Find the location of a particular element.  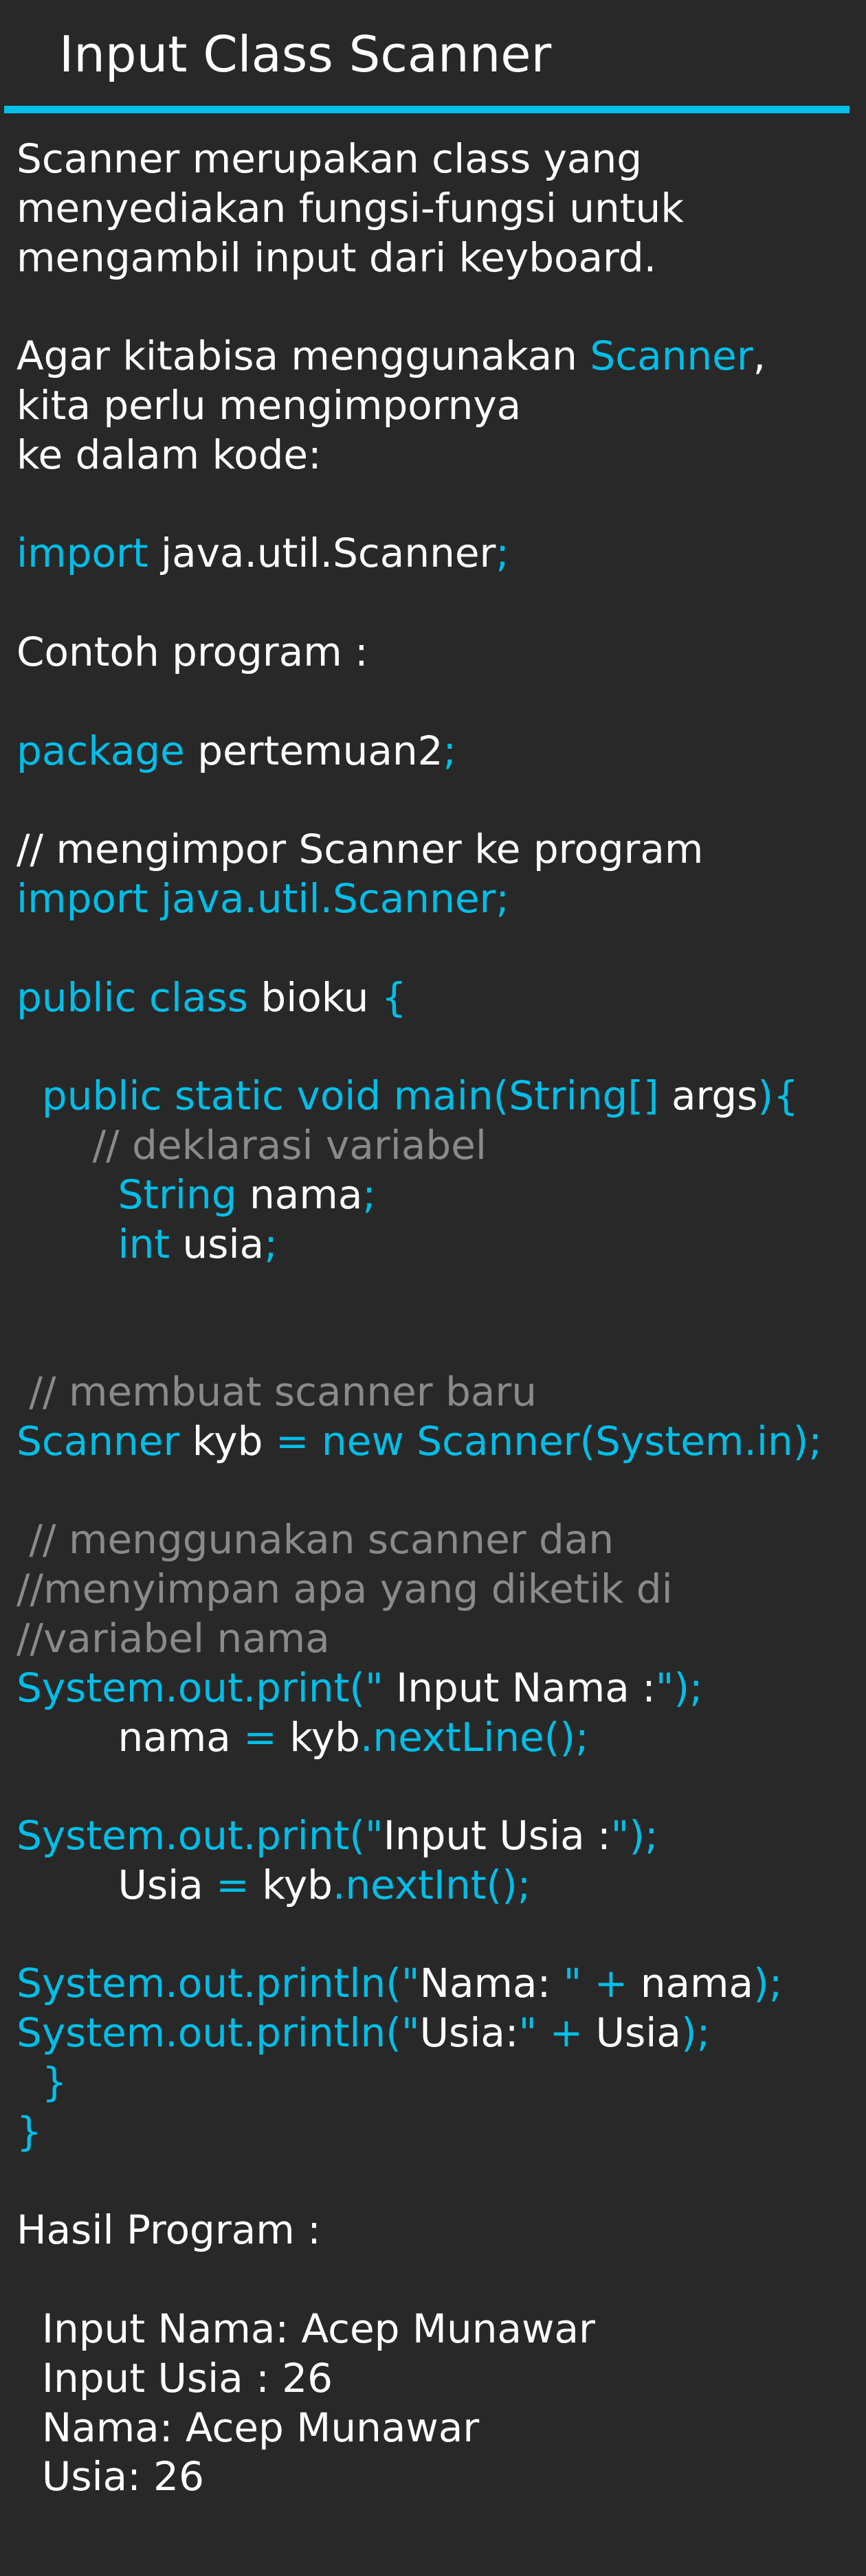

code-token: public class is located at coordinates (132, 997).